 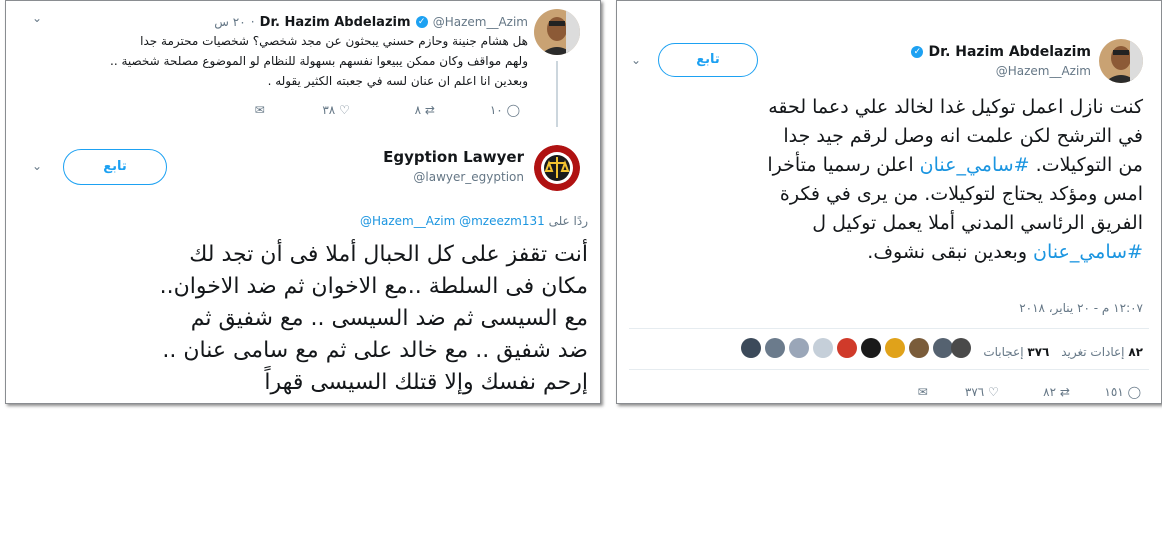 I want to click on reply-action: ◯ ١٠, so click(x=480, y=110).